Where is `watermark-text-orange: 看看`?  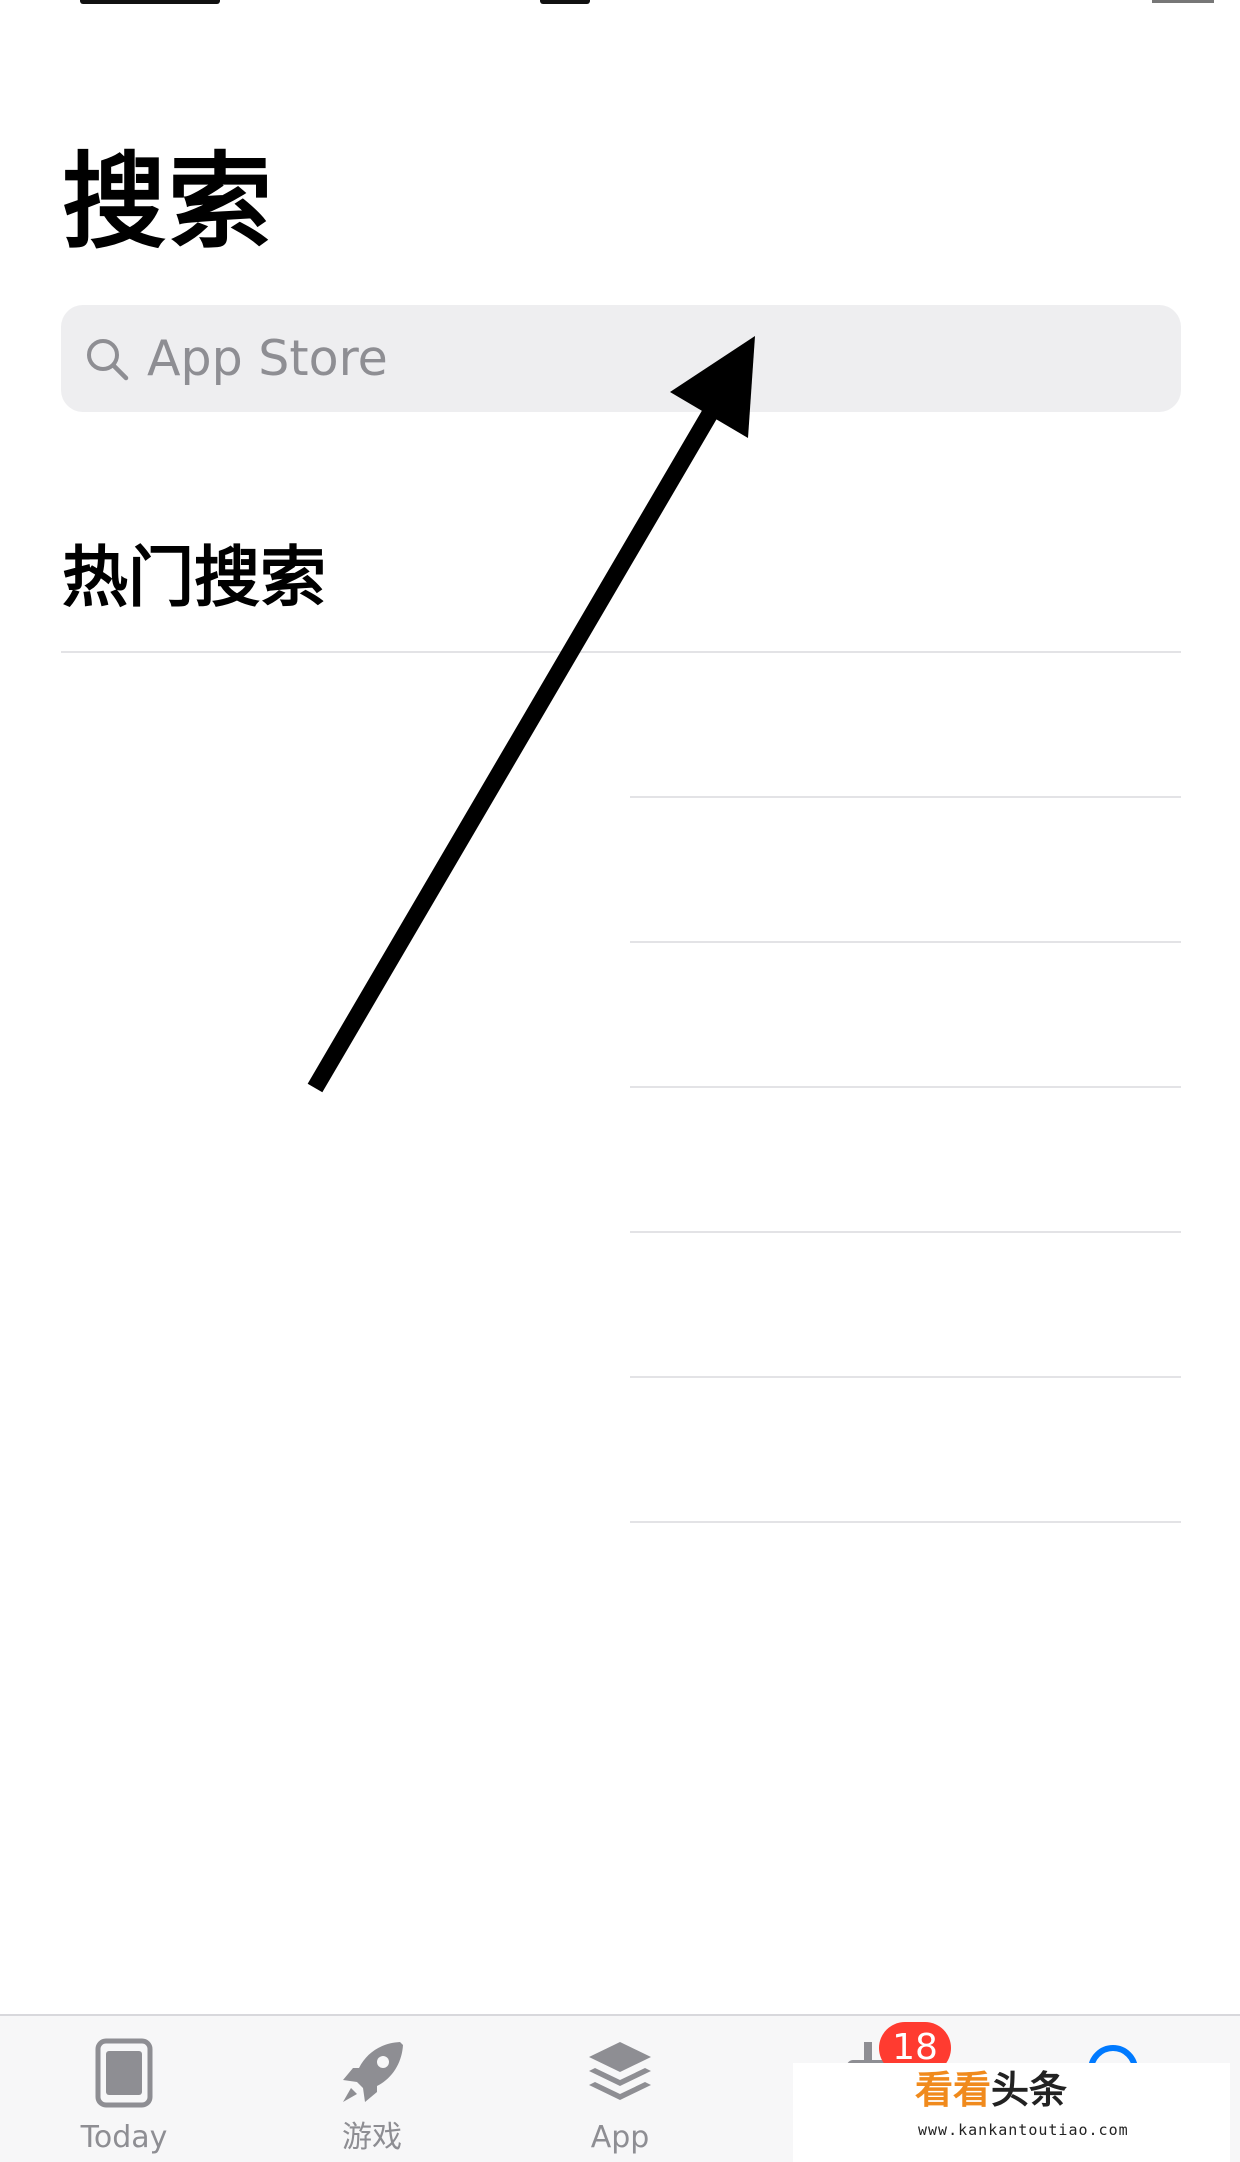
watermark-text-orange: 看看 is located at coordinates (953, 2090).